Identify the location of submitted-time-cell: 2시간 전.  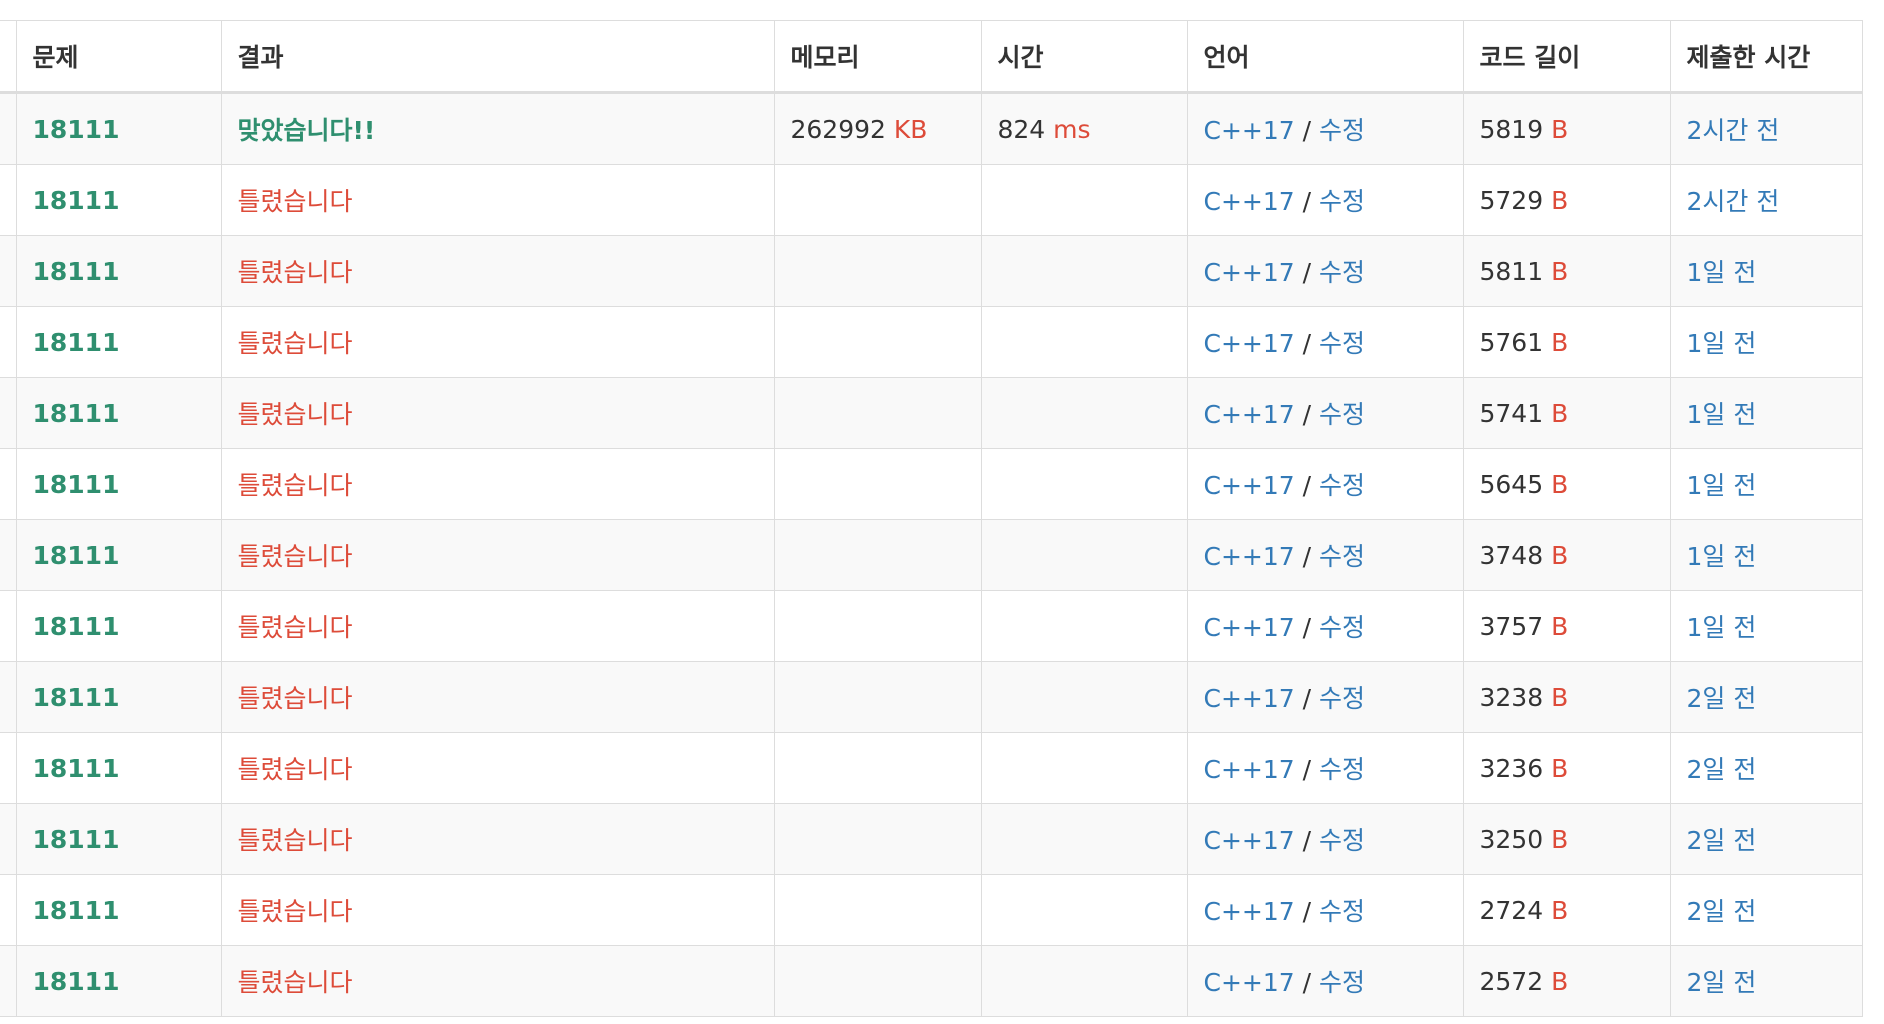
(1766, 200).